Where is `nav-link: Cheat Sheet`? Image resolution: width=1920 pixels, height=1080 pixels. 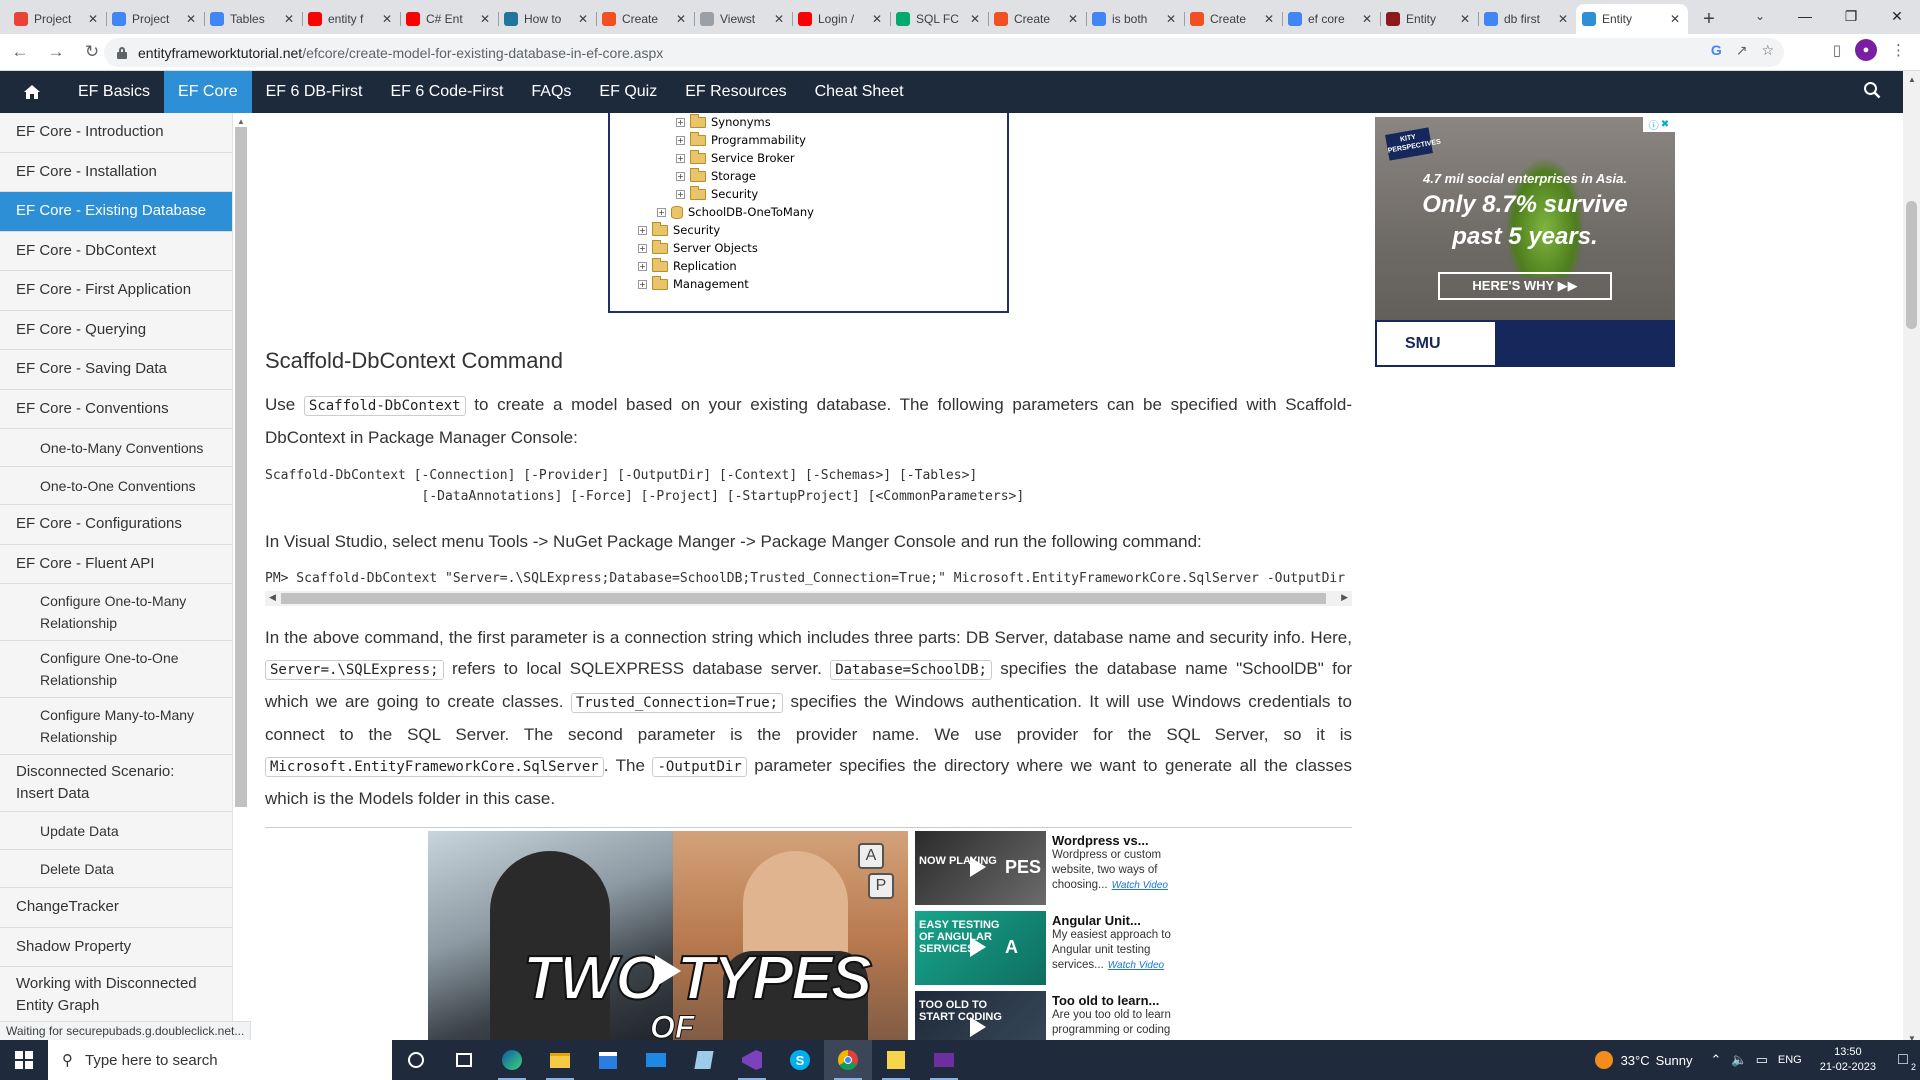 nav-link: Cheat Sheet is located at coordinates (859, 92).